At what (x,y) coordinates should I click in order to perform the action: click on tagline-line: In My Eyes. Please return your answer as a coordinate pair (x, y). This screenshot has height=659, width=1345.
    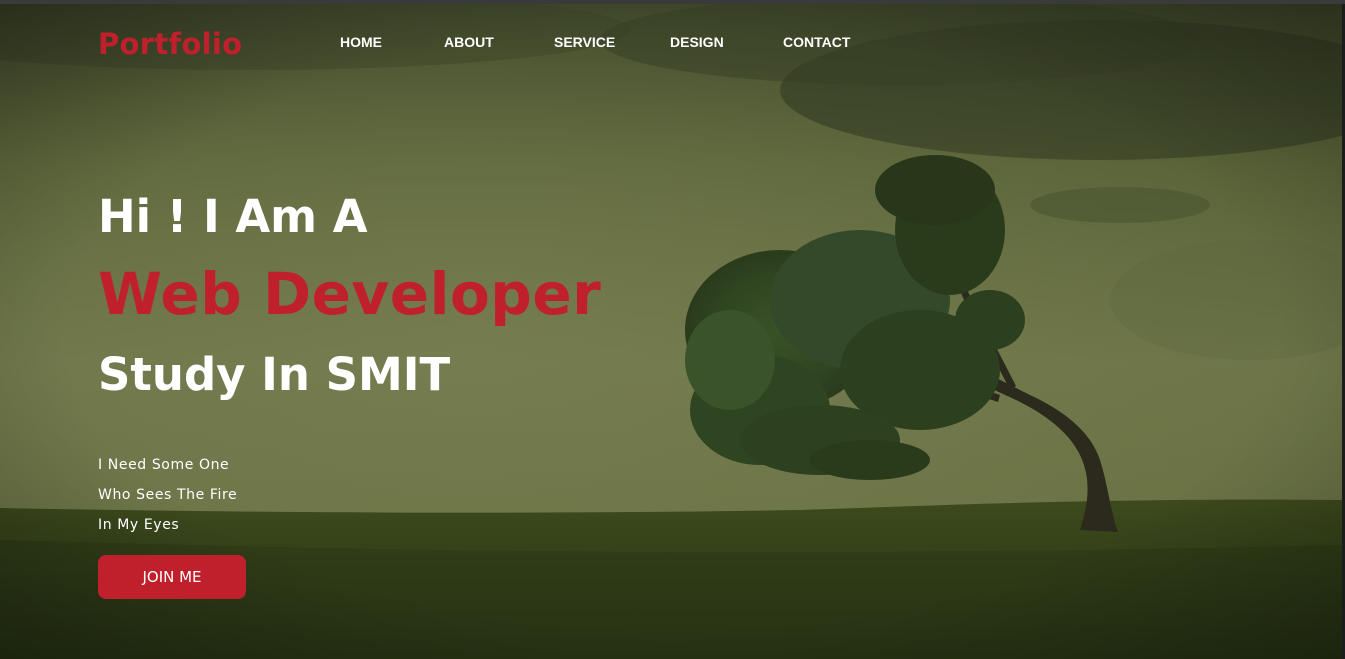
    Looking at the image, I should click on (139, 525).